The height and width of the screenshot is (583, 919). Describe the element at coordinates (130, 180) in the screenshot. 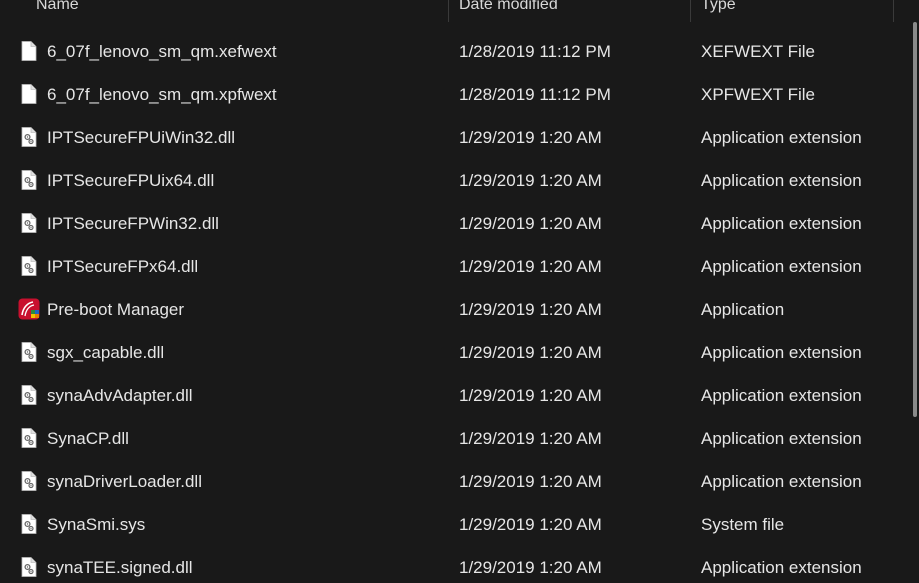

I see `file-name: IPTSecureFPUix64.dll` at that location.